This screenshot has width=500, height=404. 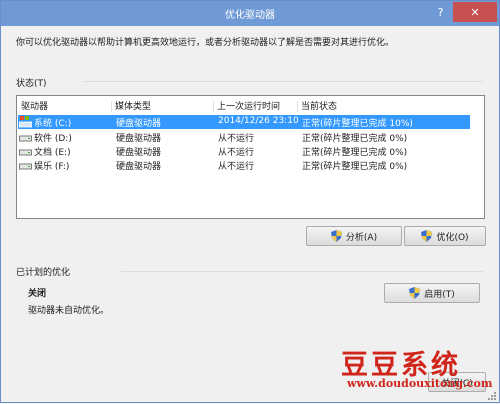 What do you see at coordinates (475, 12) in the screenshot?
I see `close-window-button: ✕` at bounding box center [475, 12].